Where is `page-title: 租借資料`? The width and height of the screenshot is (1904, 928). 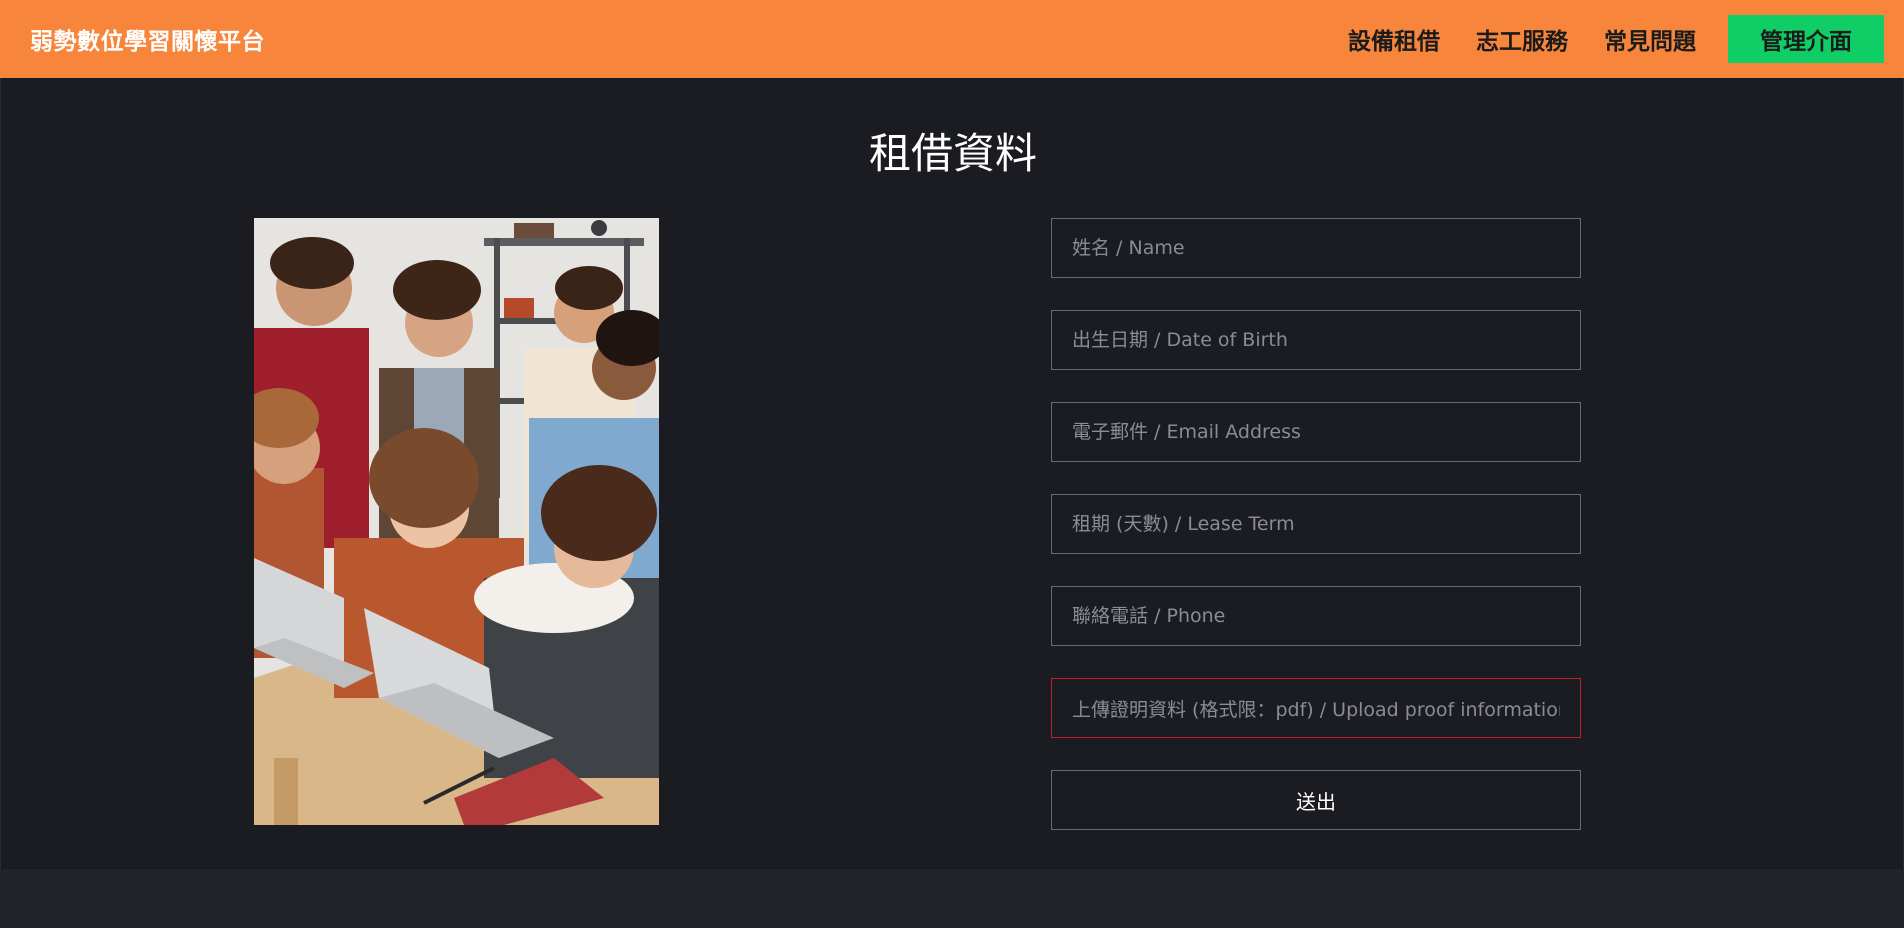
page-title: 租借資料 is located at coordinates (952, 153).